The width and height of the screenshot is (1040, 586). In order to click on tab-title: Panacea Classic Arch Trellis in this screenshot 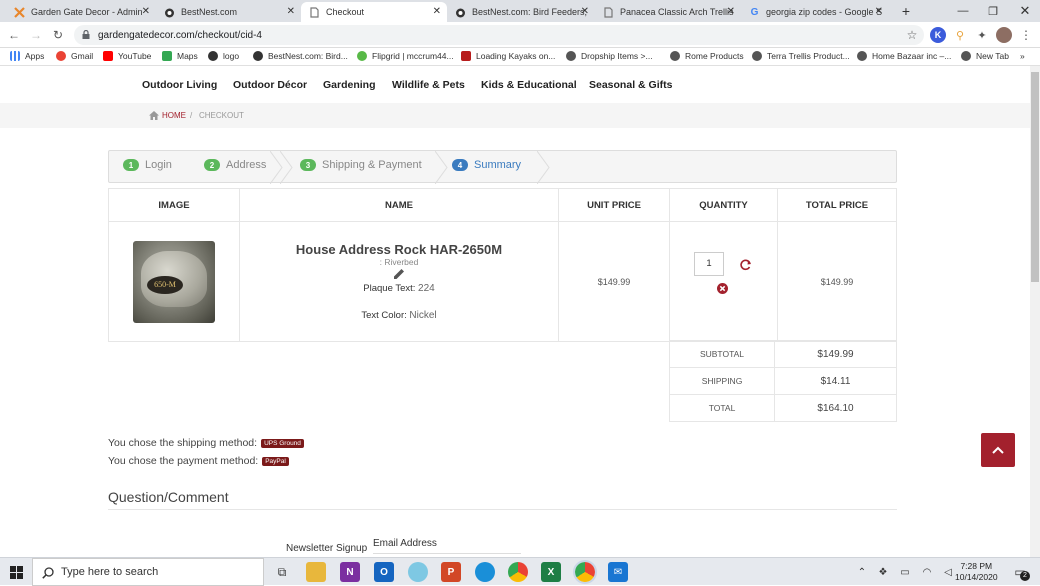, I will do `click(677, 12)`.